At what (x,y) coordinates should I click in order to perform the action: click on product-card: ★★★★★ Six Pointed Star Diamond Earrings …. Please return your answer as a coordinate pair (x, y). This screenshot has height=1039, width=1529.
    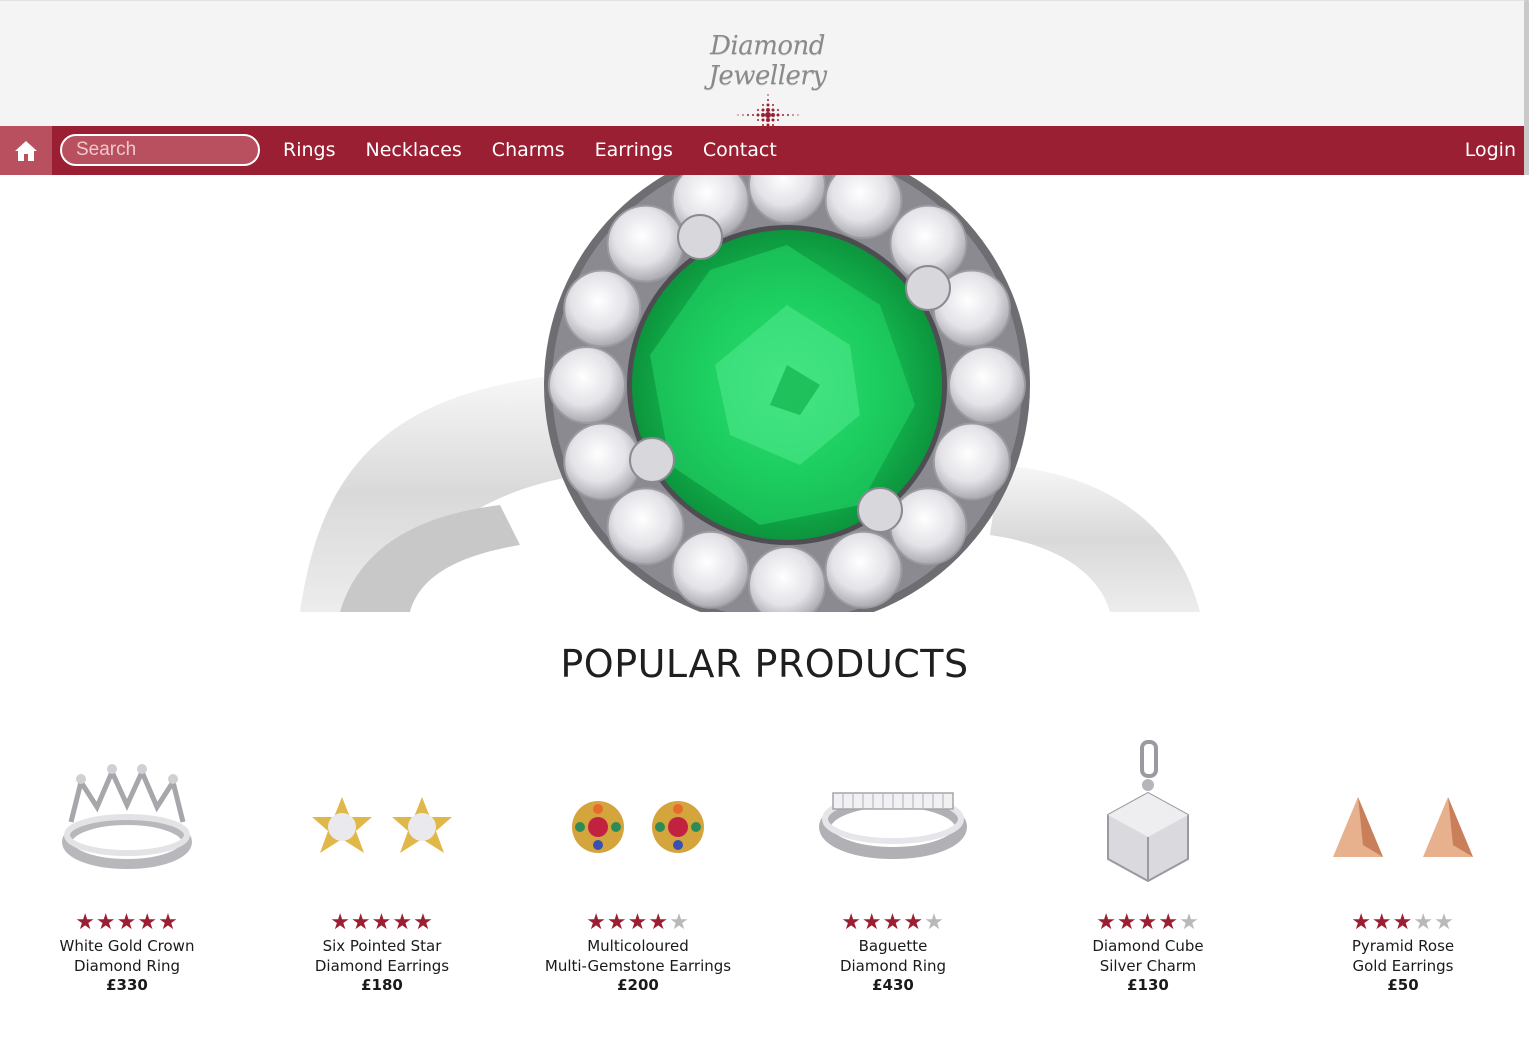
    Looking at the image, I should click on (382, 862).